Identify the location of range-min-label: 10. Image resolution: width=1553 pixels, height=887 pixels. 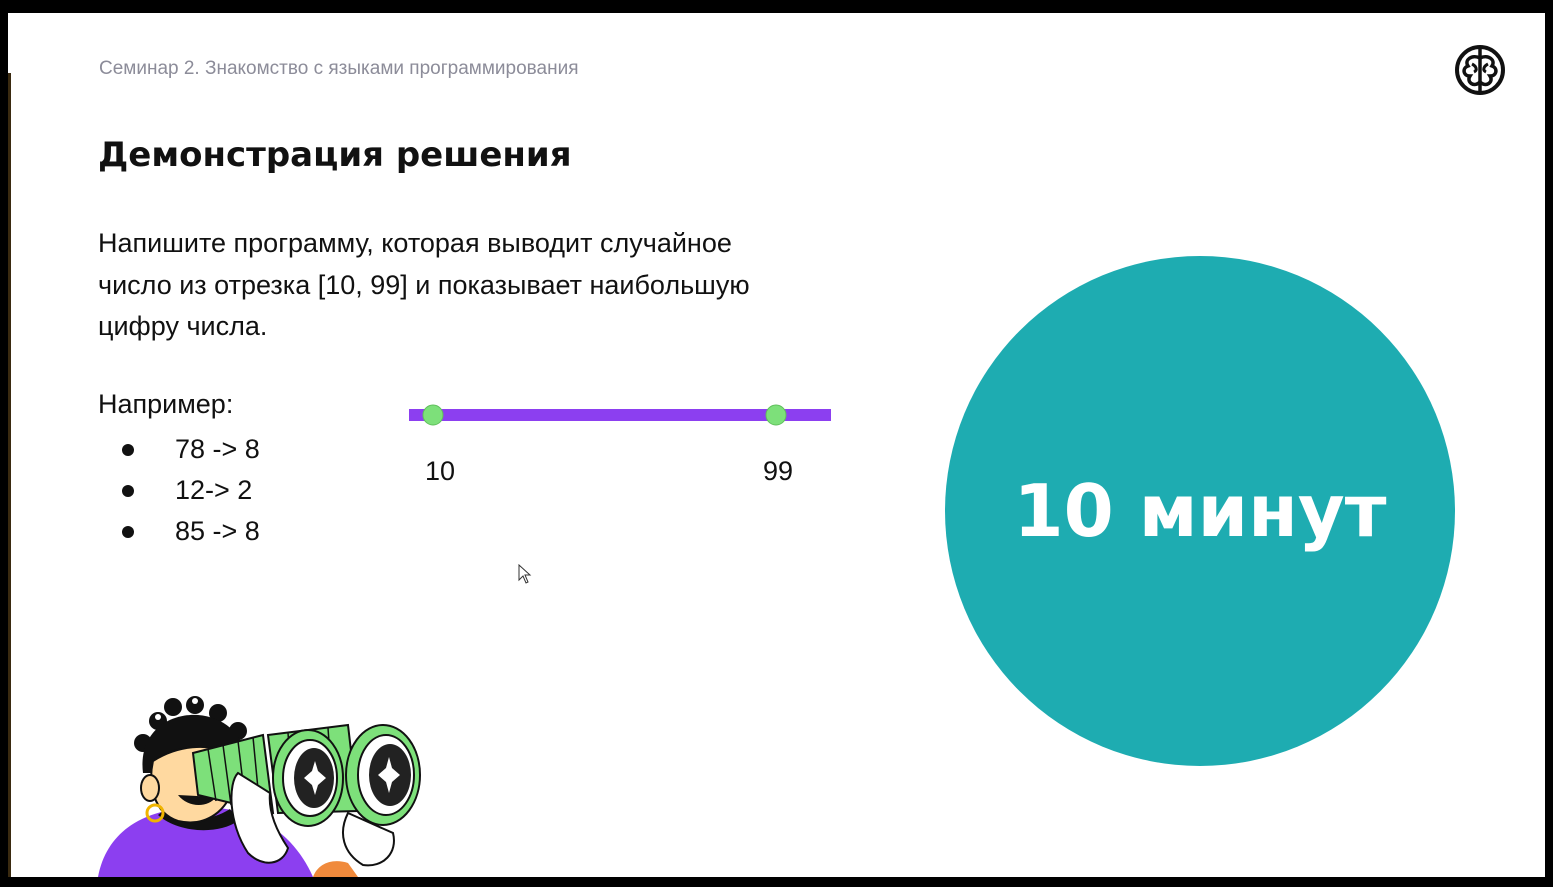
(440, 471).